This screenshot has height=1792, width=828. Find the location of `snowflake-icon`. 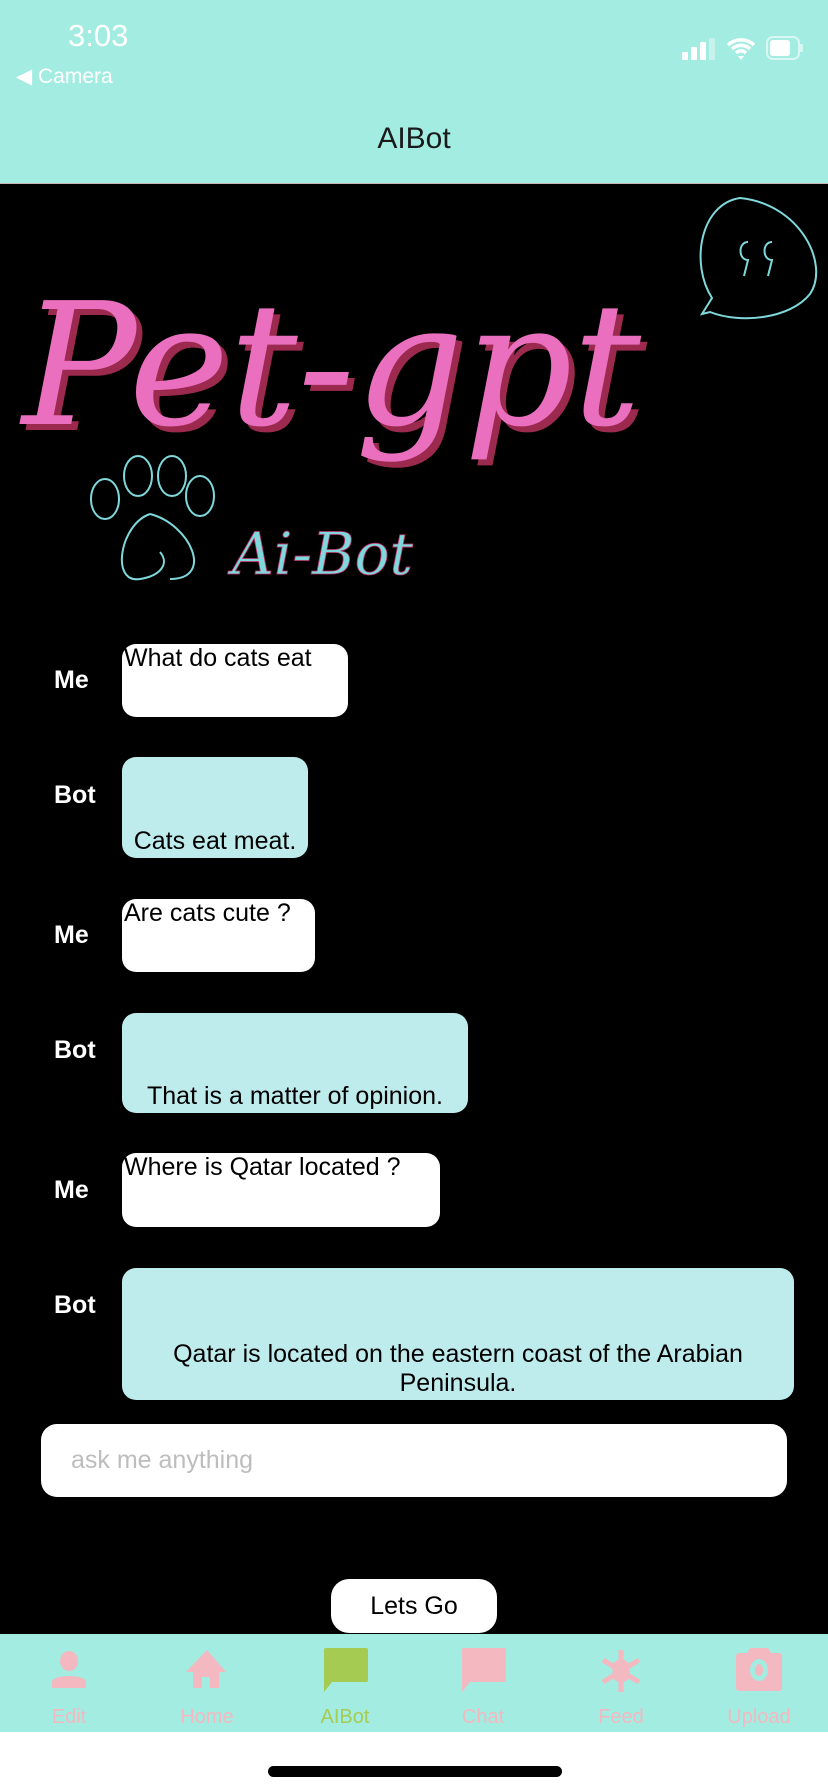

snowflake-icon is located at coordinates (621, 1671).